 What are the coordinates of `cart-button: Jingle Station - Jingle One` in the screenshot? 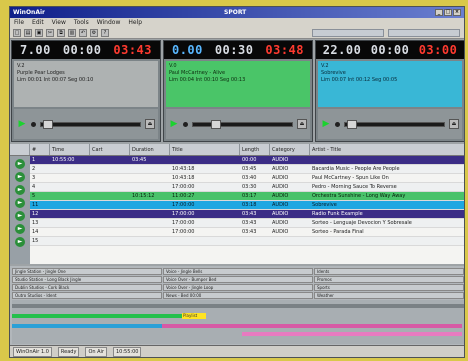 It's located at (87, 271).